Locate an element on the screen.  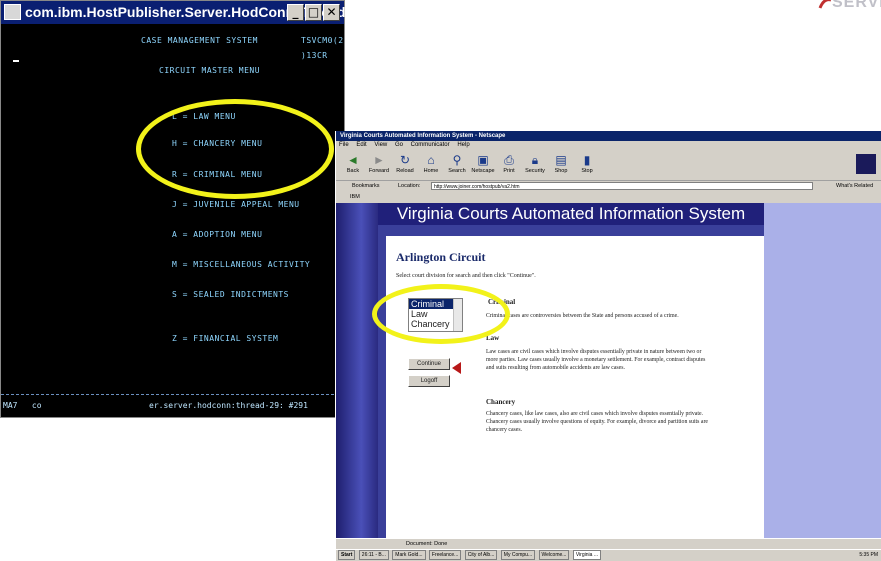
security-label: Security is located at coordinates (535, 171).